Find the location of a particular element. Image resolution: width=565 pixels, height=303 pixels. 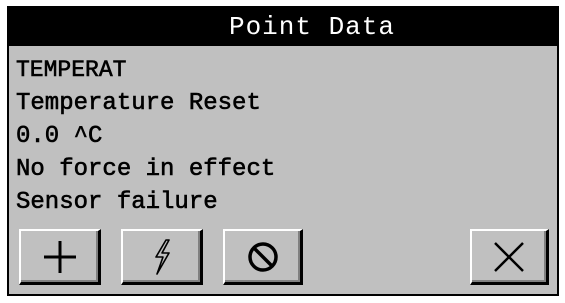

point-name: TEMPERAT is located at coordinates (71, 70).